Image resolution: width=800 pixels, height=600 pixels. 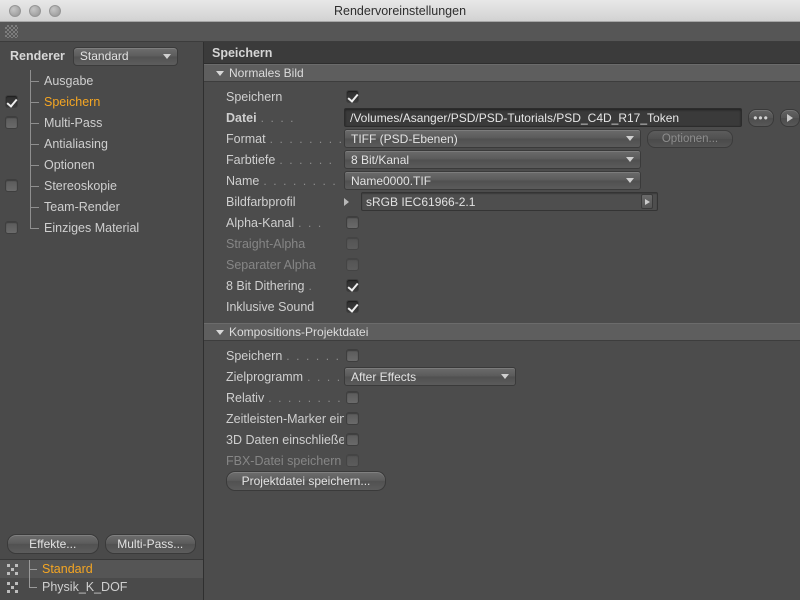 I want to click on list-item-icon-cell, so click(x=12, y=587).